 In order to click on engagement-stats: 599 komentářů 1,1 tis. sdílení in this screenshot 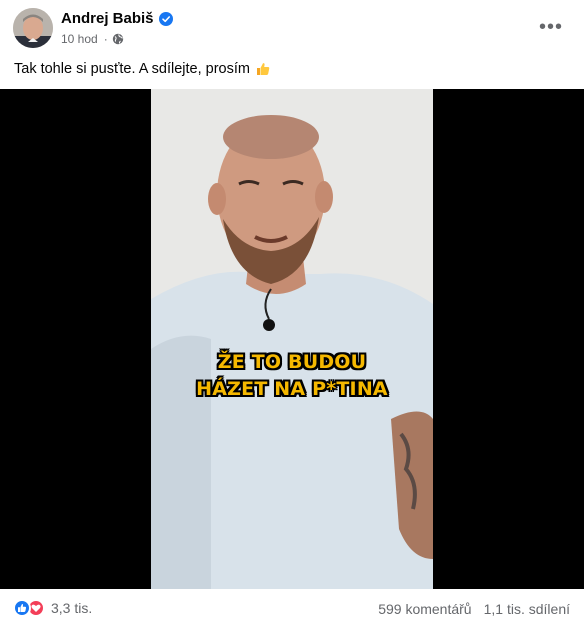, I will do `click(474, 609)`.